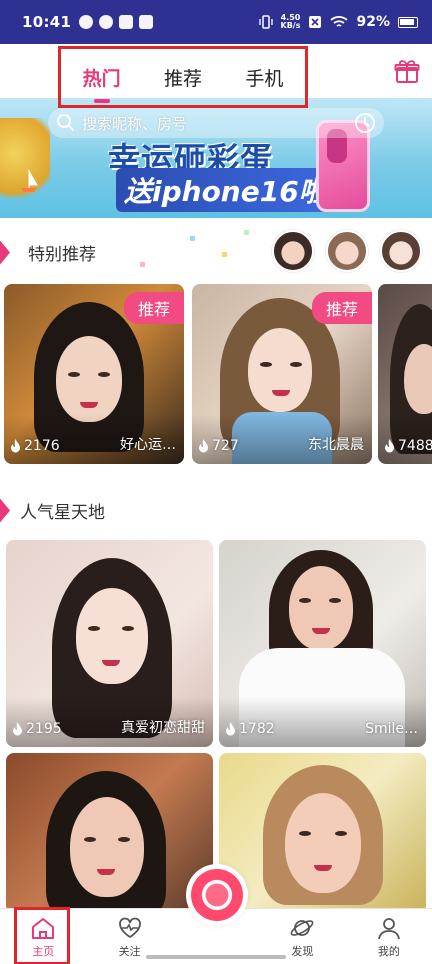 This screenshot has width=432, height=964. What do you see at coordinates (302, 951) in the screenshot?
I see `nav-discover-label: 发现` at bounding box center [302, 951].